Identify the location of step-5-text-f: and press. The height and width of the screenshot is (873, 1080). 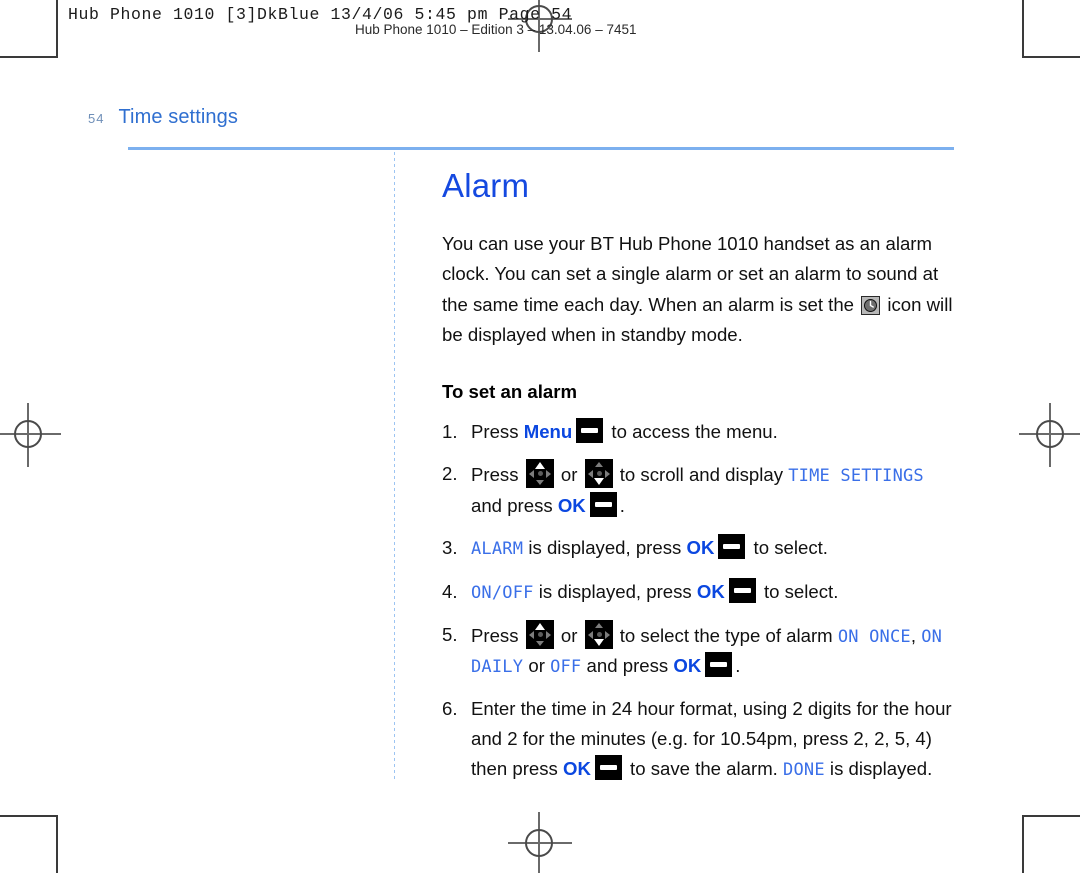
(627, 665).